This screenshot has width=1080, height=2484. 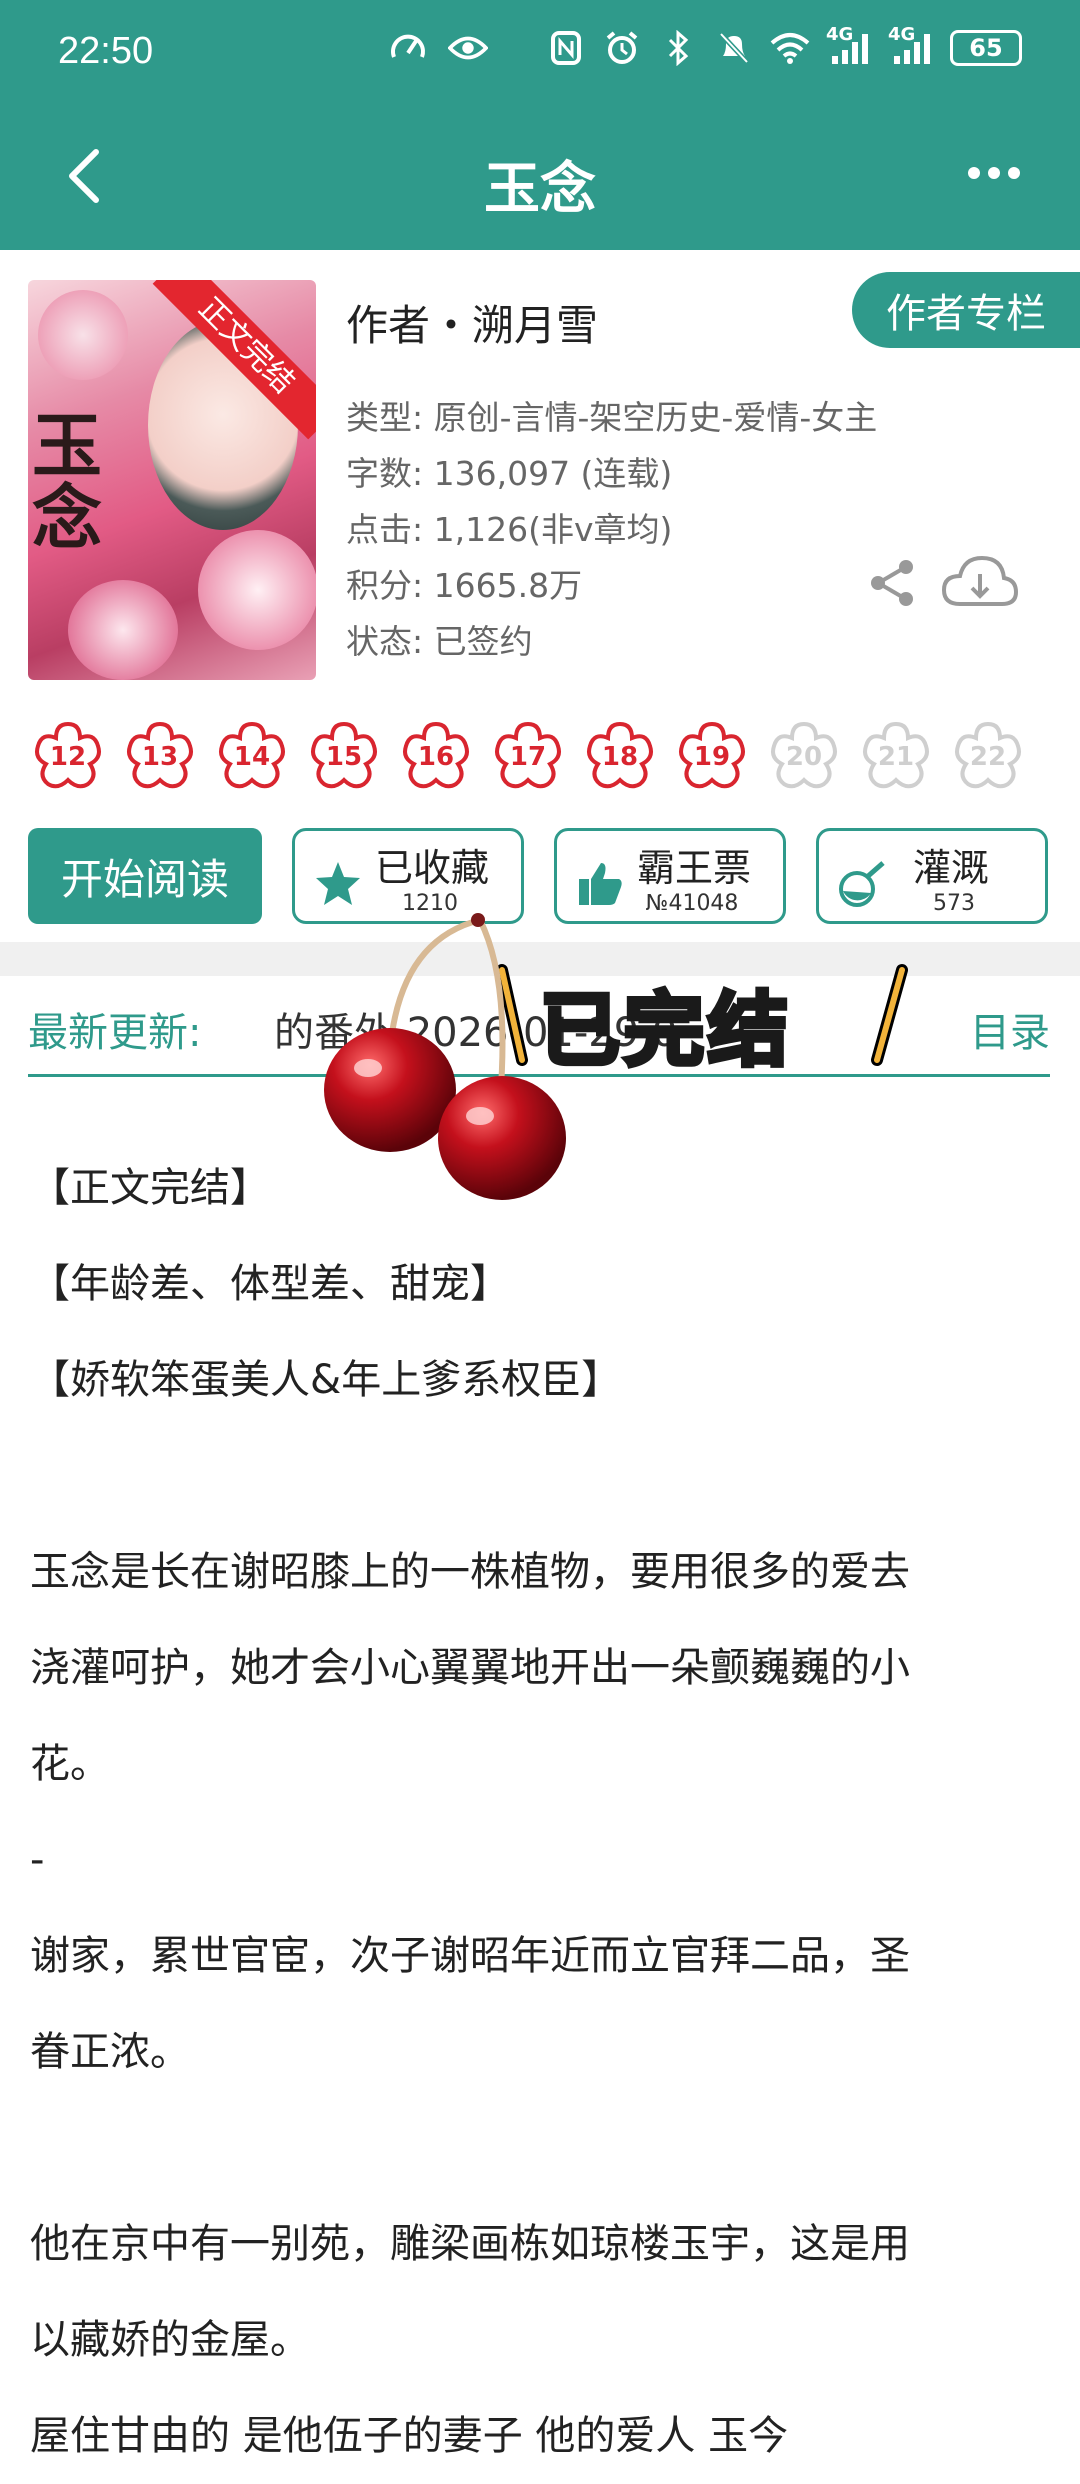 I want to click on water-button: 灌溉 573, so click(x=932, y=876).